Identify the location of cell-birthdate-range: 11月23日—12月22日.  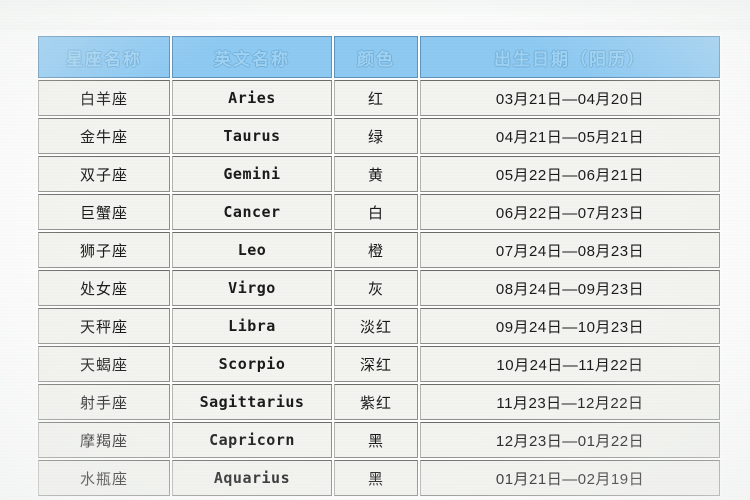
(570, 402).